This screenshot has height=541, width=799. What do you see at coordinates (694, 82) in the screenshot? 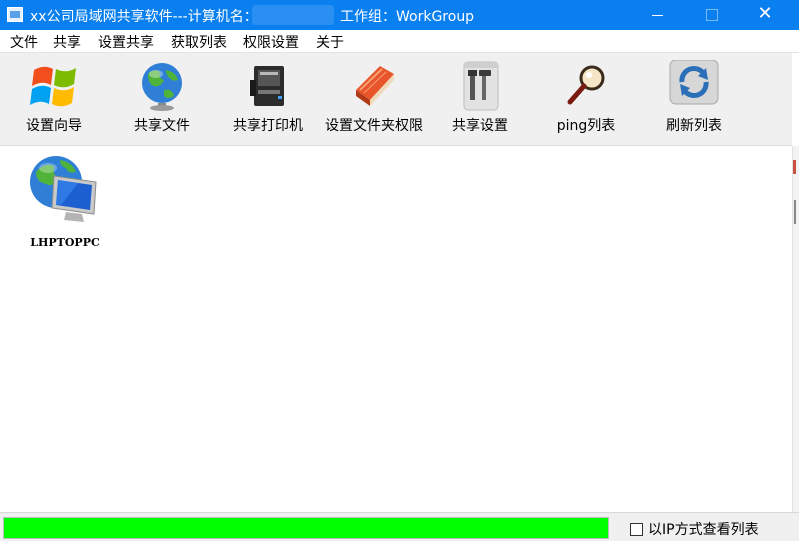
I see `refresh-icon` at bounding box center [694, 82].